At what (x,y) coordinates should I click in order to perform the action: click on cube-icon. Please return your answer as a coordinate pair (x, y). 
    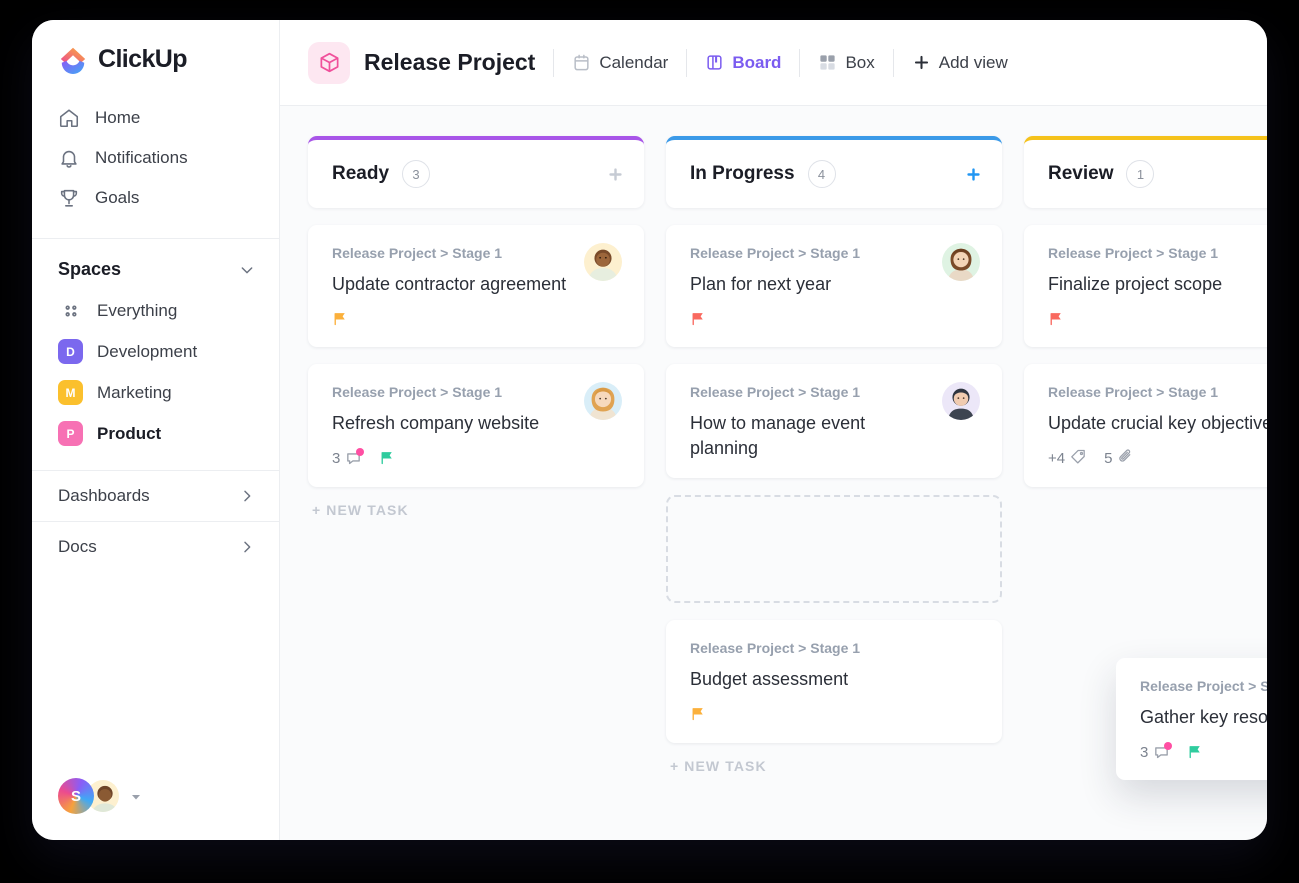
    Looking at the image, I should click on (329, 62).